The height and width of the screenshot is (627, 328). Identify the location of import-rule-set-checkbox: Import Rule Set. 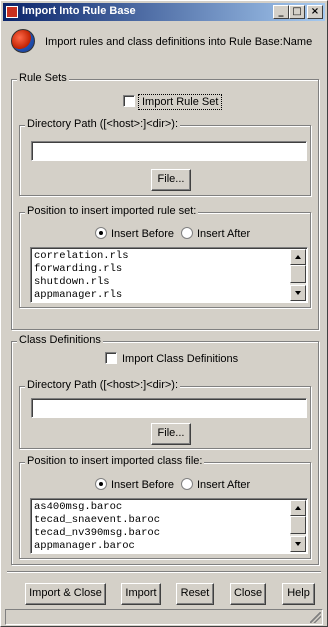
(173, 102).